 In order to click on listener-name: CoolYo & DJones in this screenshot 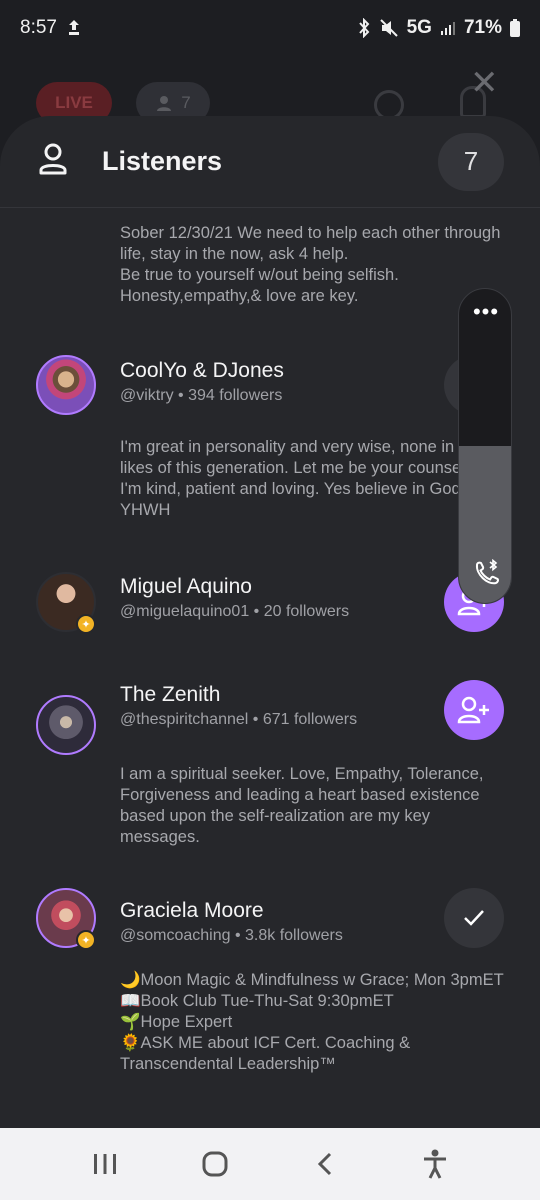, I will do `click(202, 371)`.